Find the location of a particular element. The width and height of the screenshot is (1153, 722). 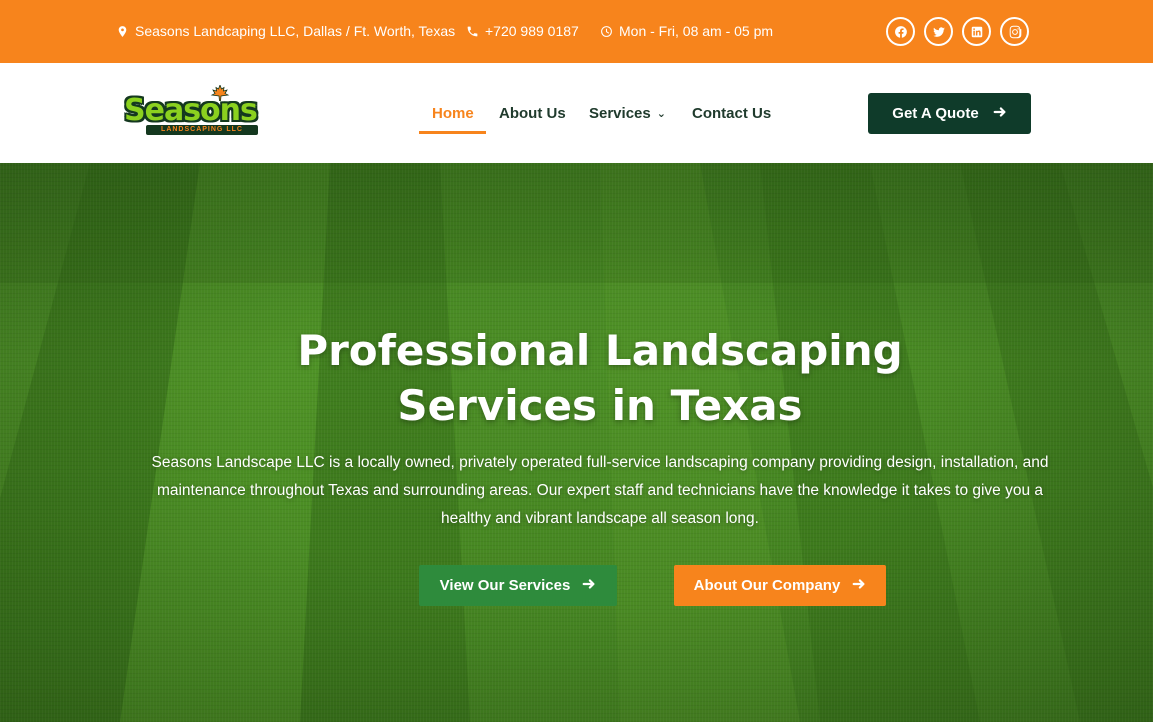

chevron-down-icon: ⌄ is located at coordinates (661, 114).